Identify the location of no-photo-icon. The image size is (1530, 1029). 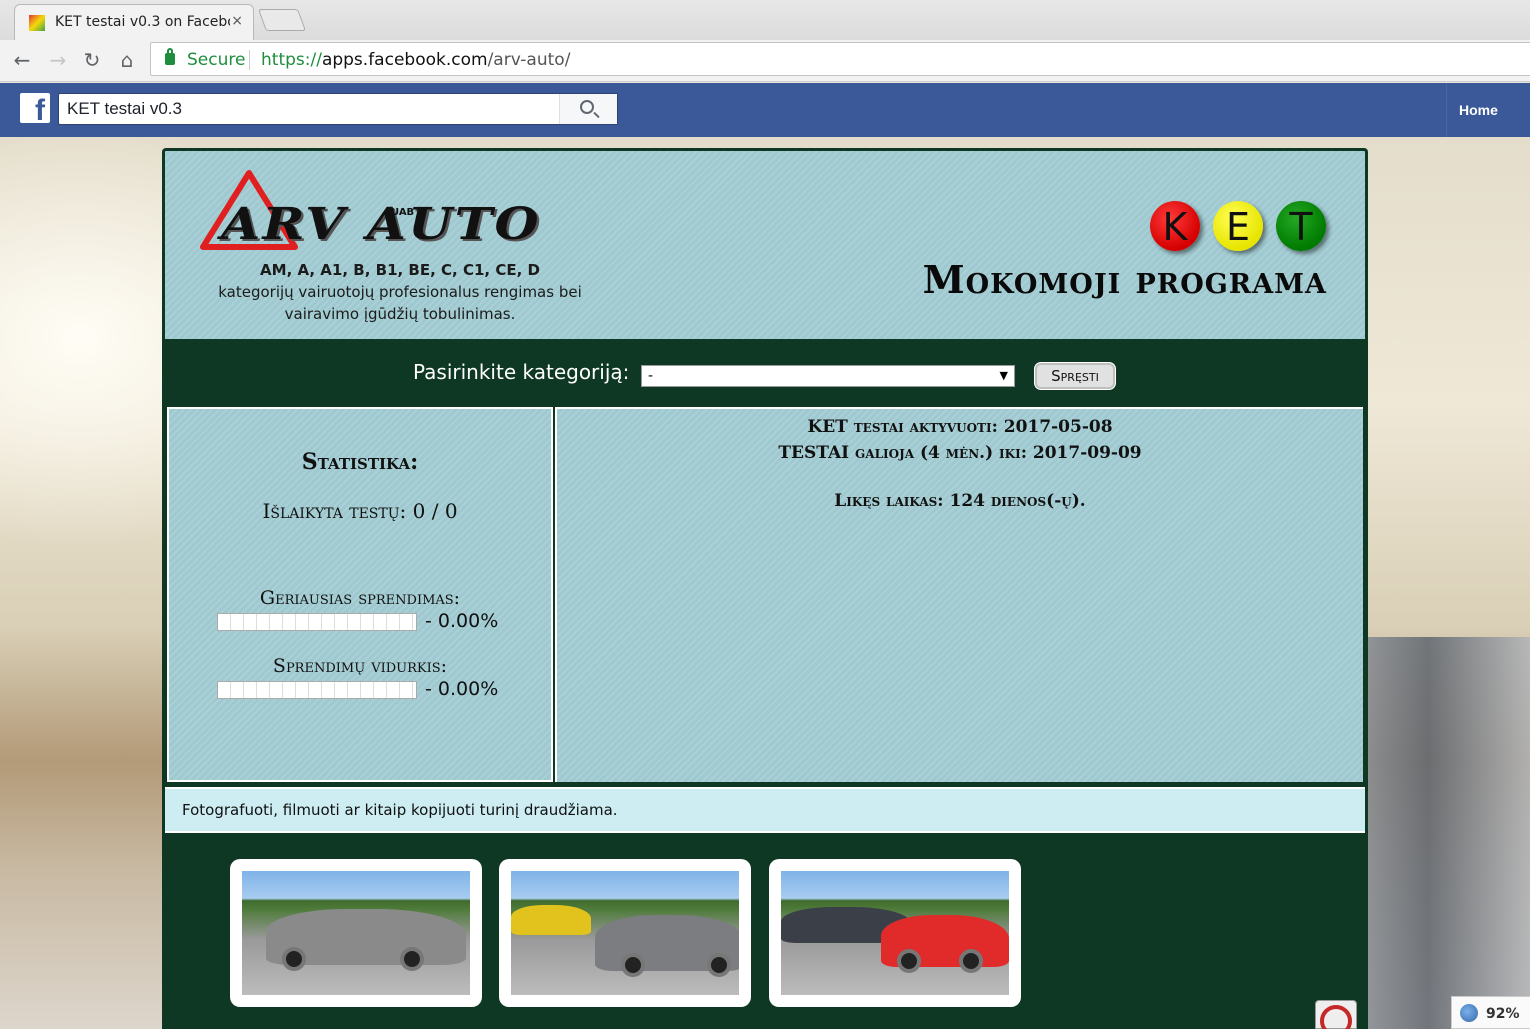
(1336, 1014).